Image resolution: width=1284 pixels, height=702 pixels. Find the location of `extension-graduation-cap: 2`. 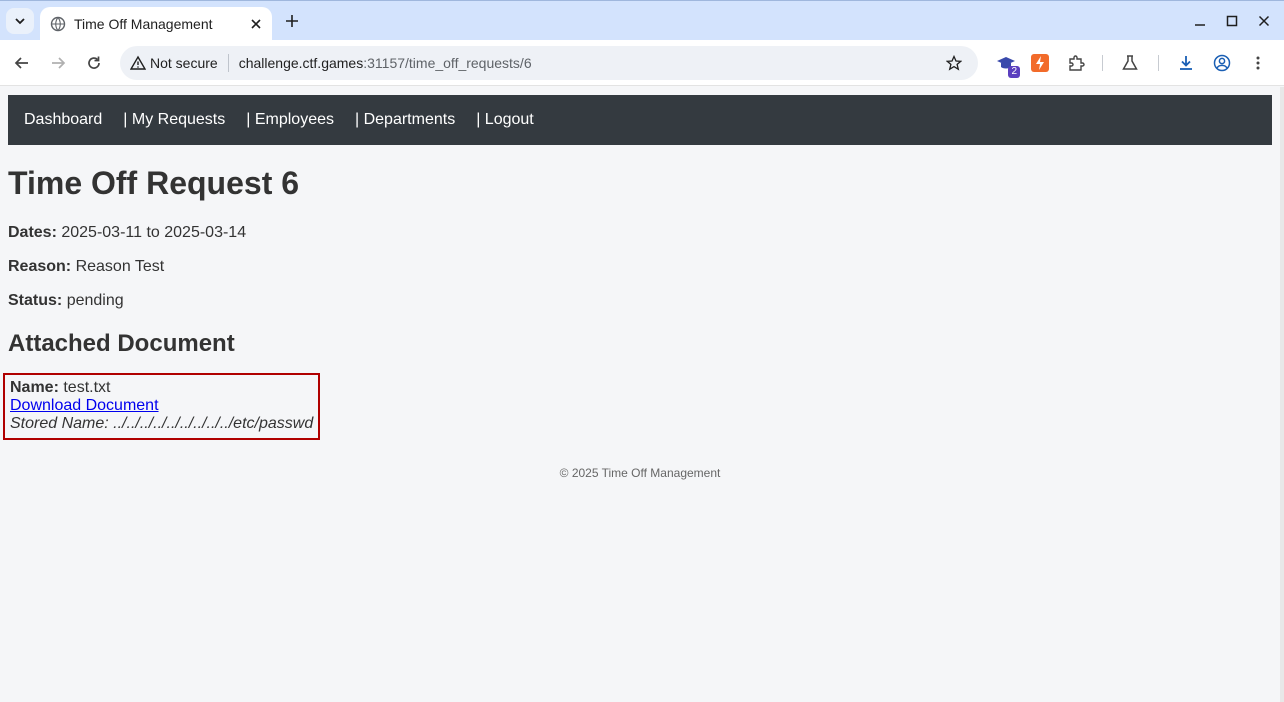

extension-graduation-cap: 2 is located at coordinates (1007, 64).